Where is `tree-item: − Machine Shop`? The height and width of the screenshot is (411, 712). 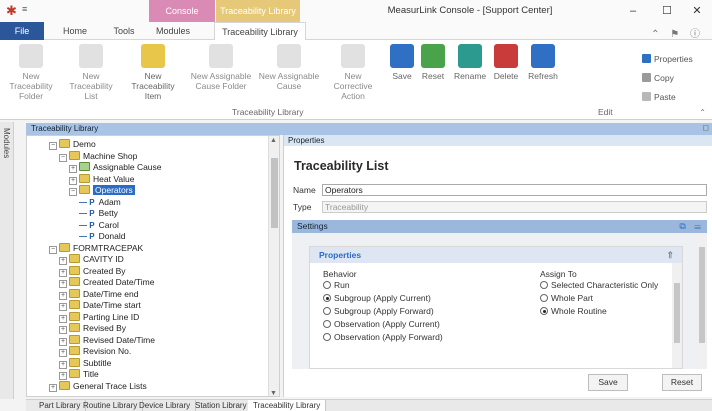 tree-item: − Machine Shop is located at coordinates (98, 156).